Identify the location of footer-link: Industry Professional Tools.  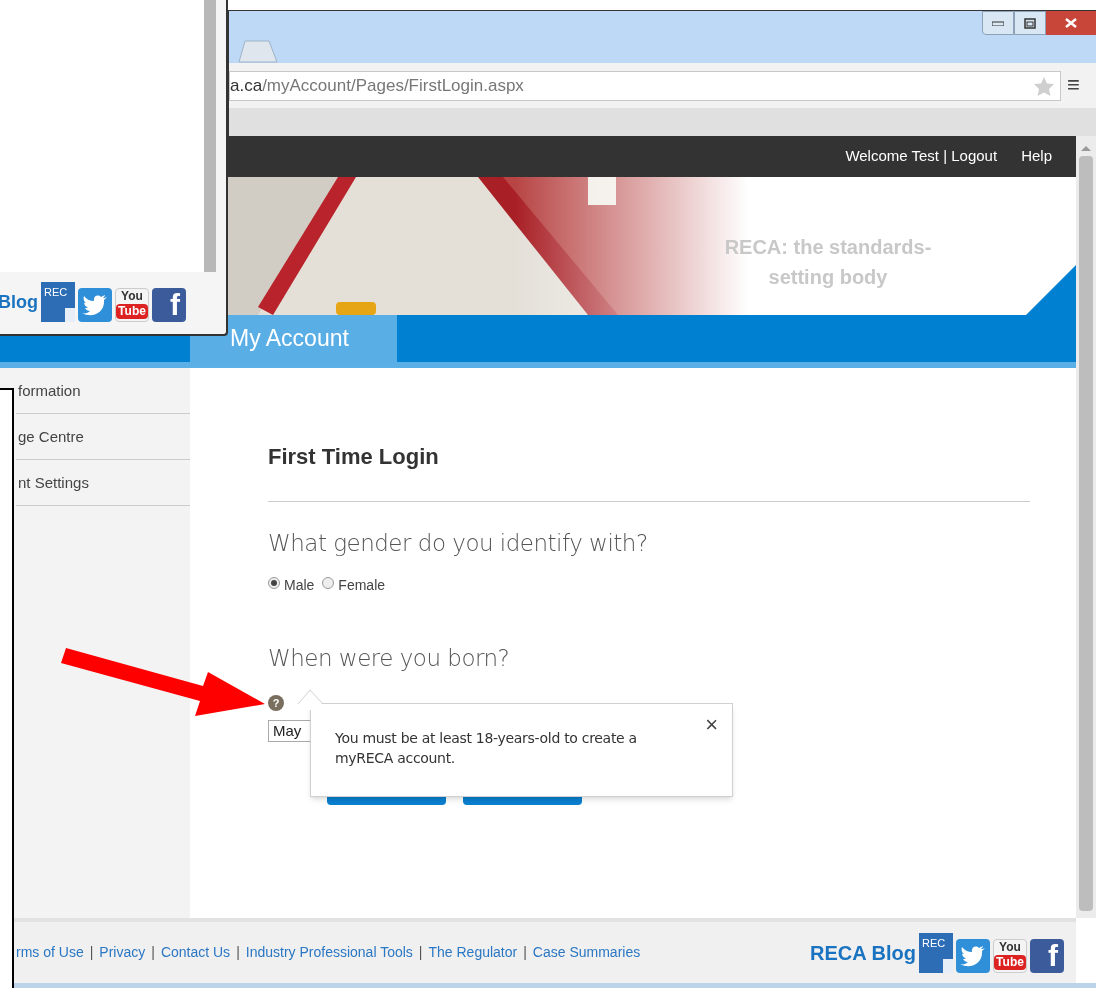
(329, 952).